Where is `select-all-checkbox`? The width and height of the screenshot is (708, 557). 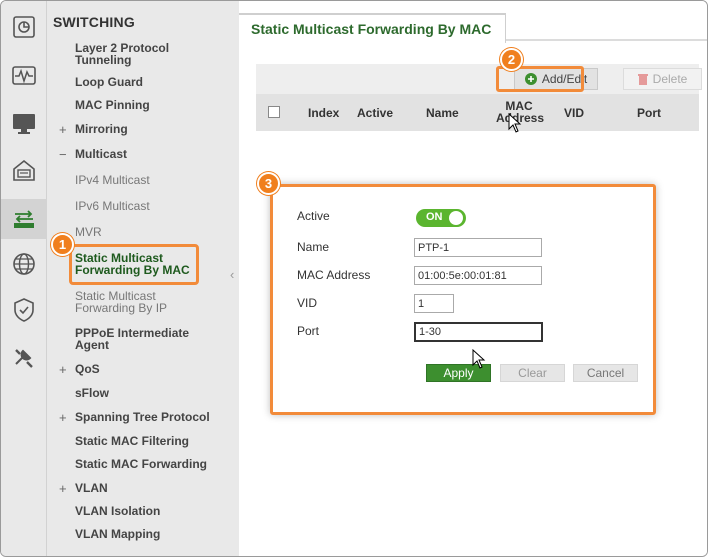
select-all-checkbox is located at coordinates (274, 112).